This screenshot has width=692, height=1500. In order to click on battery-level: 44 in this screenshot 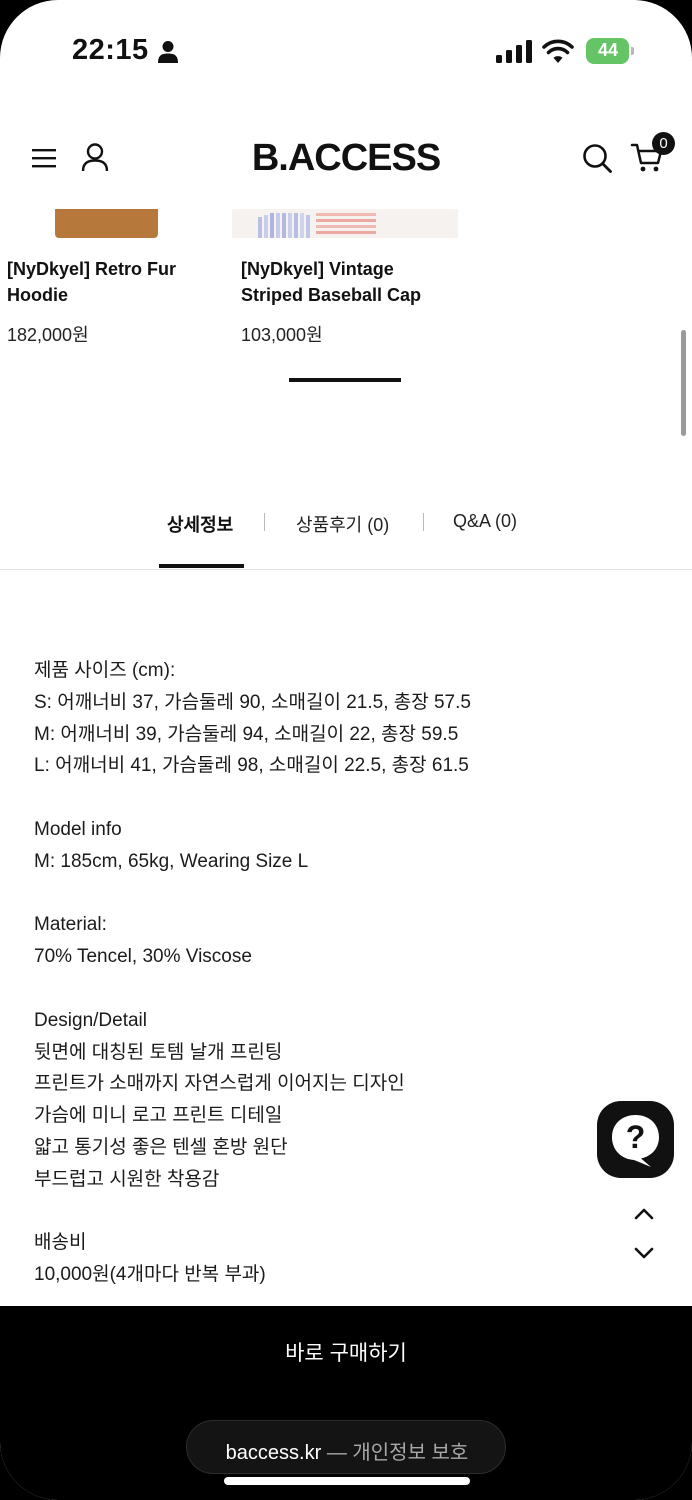, I will do `click(608, 50)`.